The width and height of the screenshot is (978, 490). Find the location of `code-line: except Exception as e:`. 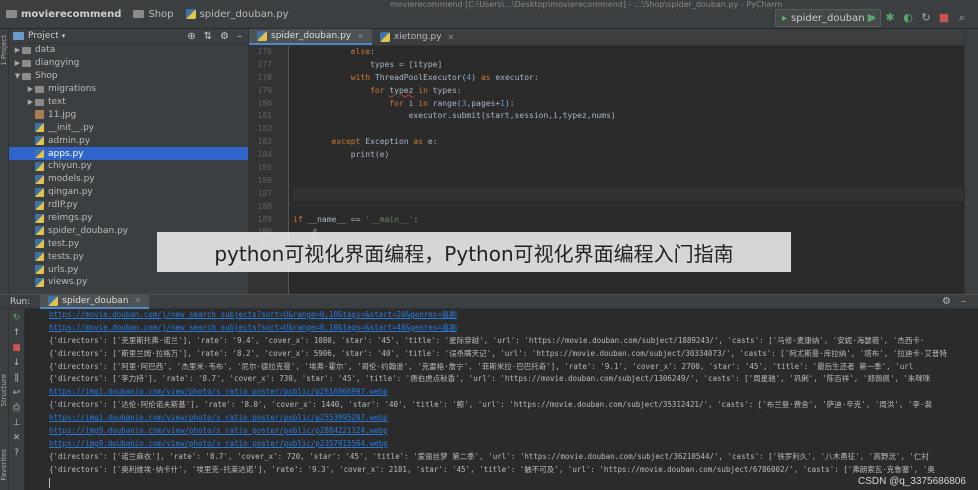

code-line: except Exception as e: is located at coordinates (384, 142).